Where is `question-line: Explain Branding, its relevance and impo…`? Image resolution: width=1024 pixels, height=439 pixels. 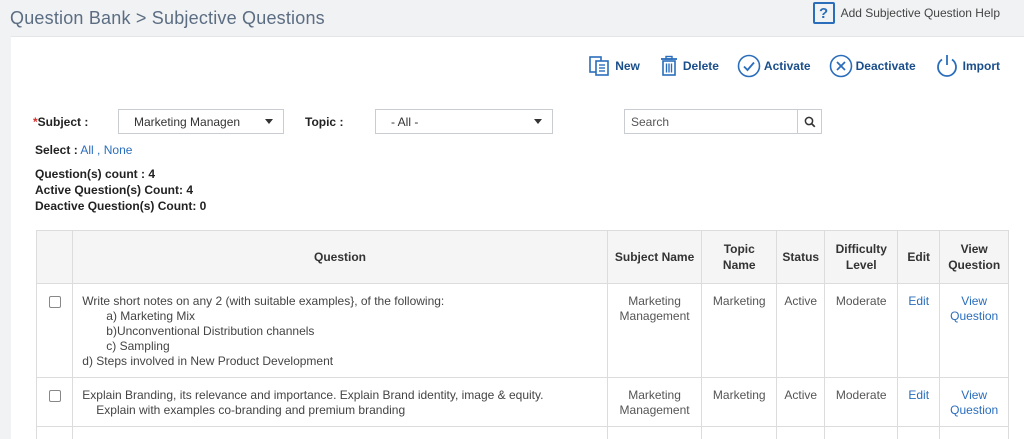 question-line: Explain Branding, its relevance and impo… is located at coordinates (313, 395).